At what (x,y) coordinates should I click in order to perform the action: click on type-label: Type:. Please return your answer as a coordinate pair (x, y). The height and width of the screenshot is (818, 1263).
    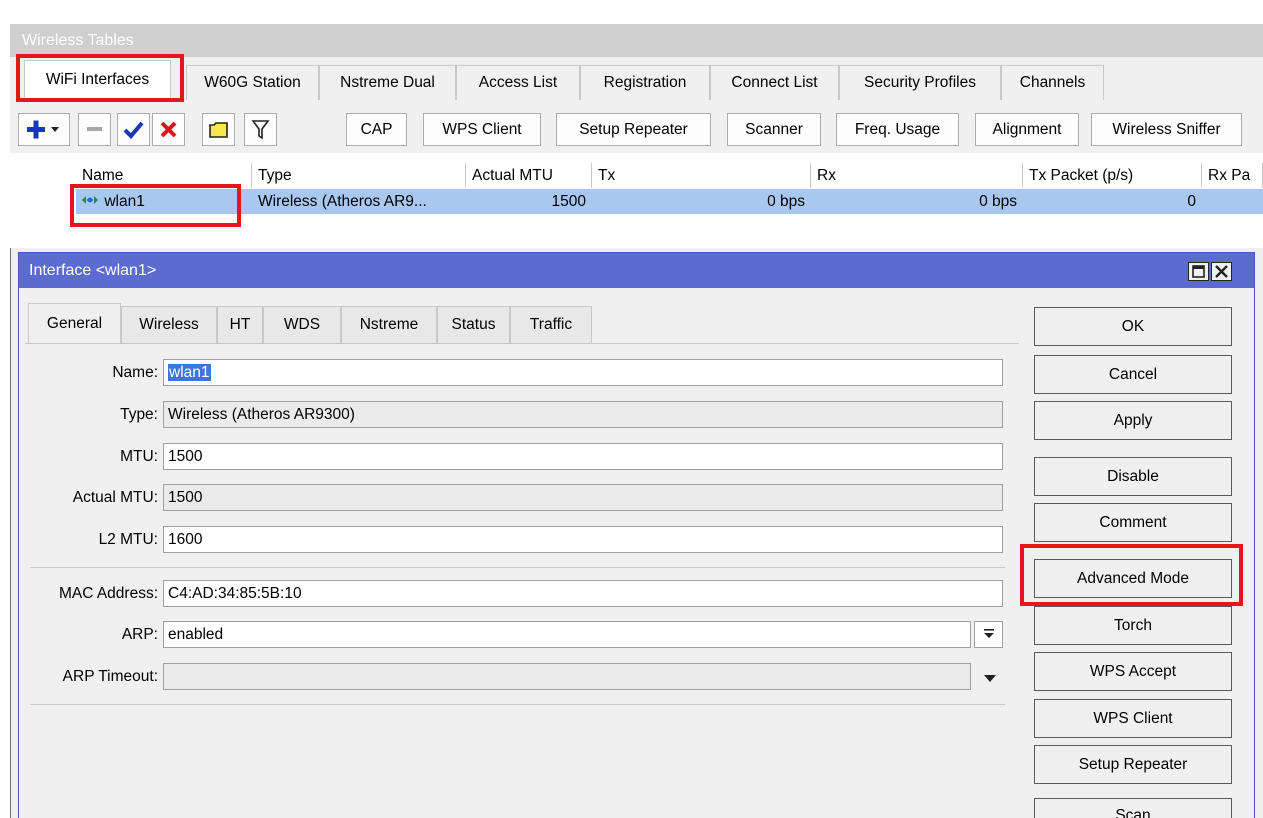
    Looking at the image, I should click on (139, 414).